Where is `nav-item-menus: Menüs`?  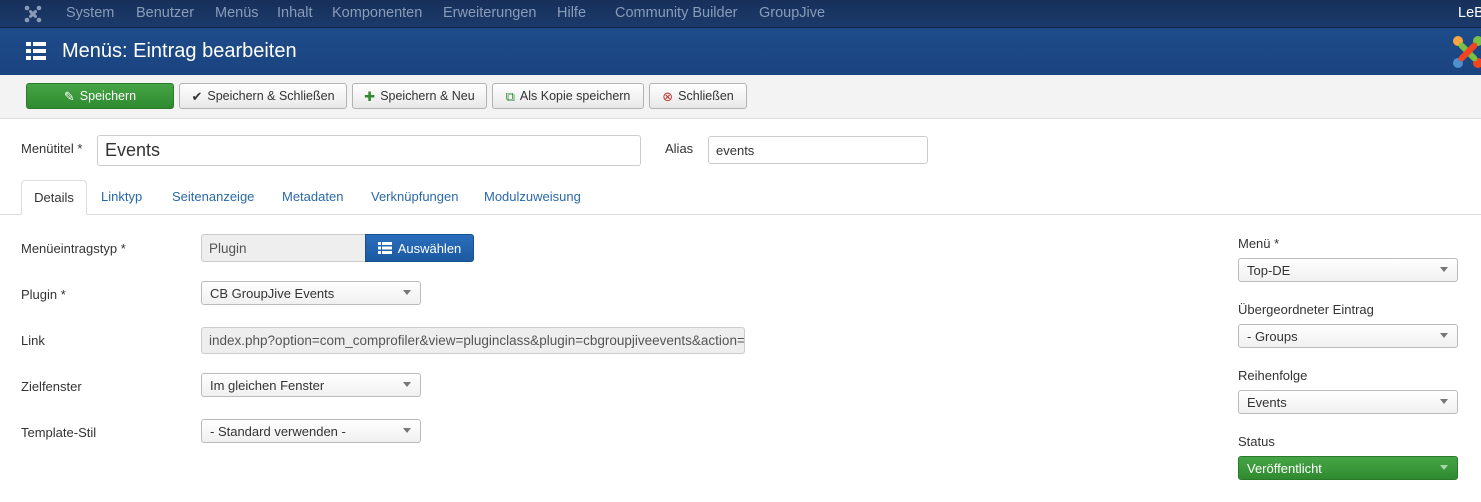 nav-item-menus: Menüs is located at coordinates (237, 13).